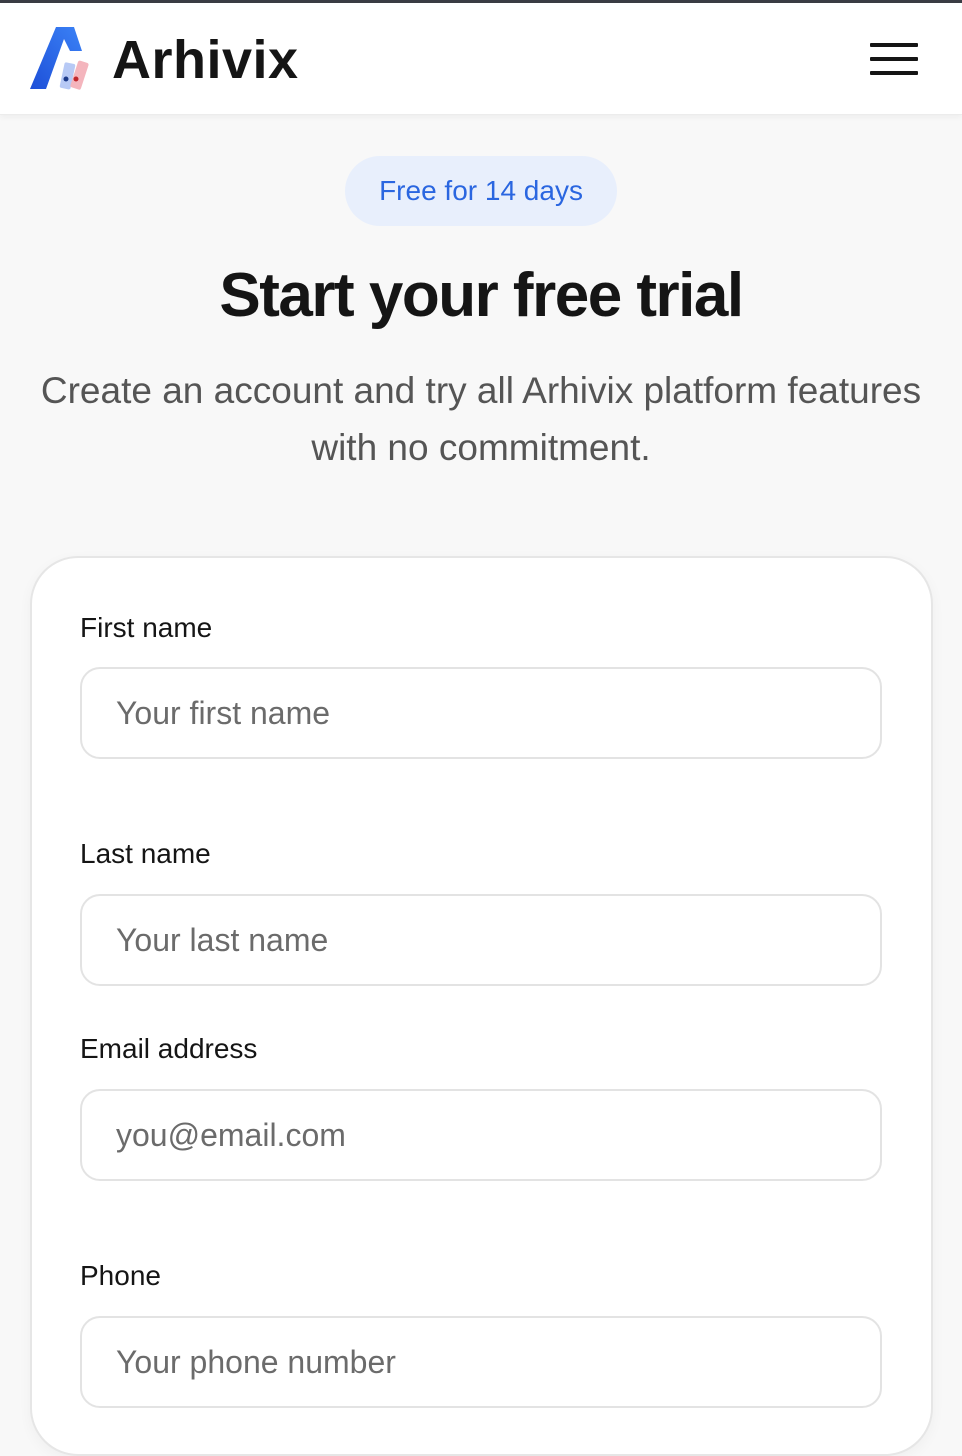  I want to click on trial-badge: Free for 14 days, so click(481, 191).